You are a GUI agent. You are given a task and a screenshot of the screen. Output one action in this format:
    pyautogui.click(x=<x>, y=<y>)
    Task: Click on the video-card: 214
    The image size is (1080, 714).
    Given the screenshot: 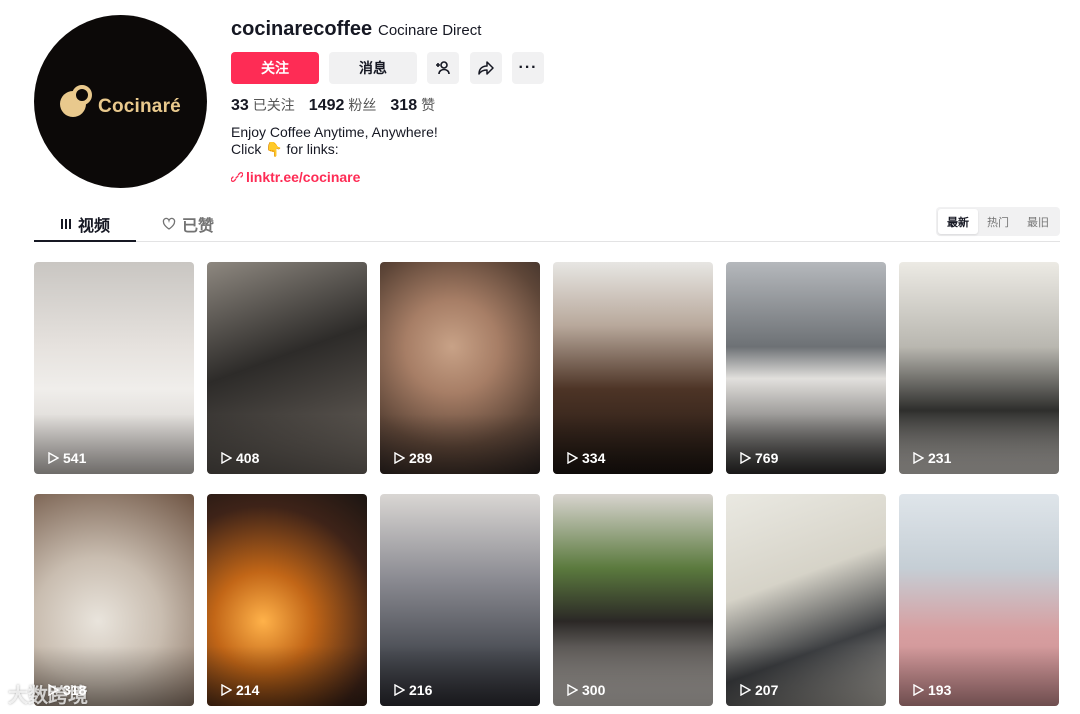 What is the action you would take?
    pyautogui.click(x=287, y=600)
    